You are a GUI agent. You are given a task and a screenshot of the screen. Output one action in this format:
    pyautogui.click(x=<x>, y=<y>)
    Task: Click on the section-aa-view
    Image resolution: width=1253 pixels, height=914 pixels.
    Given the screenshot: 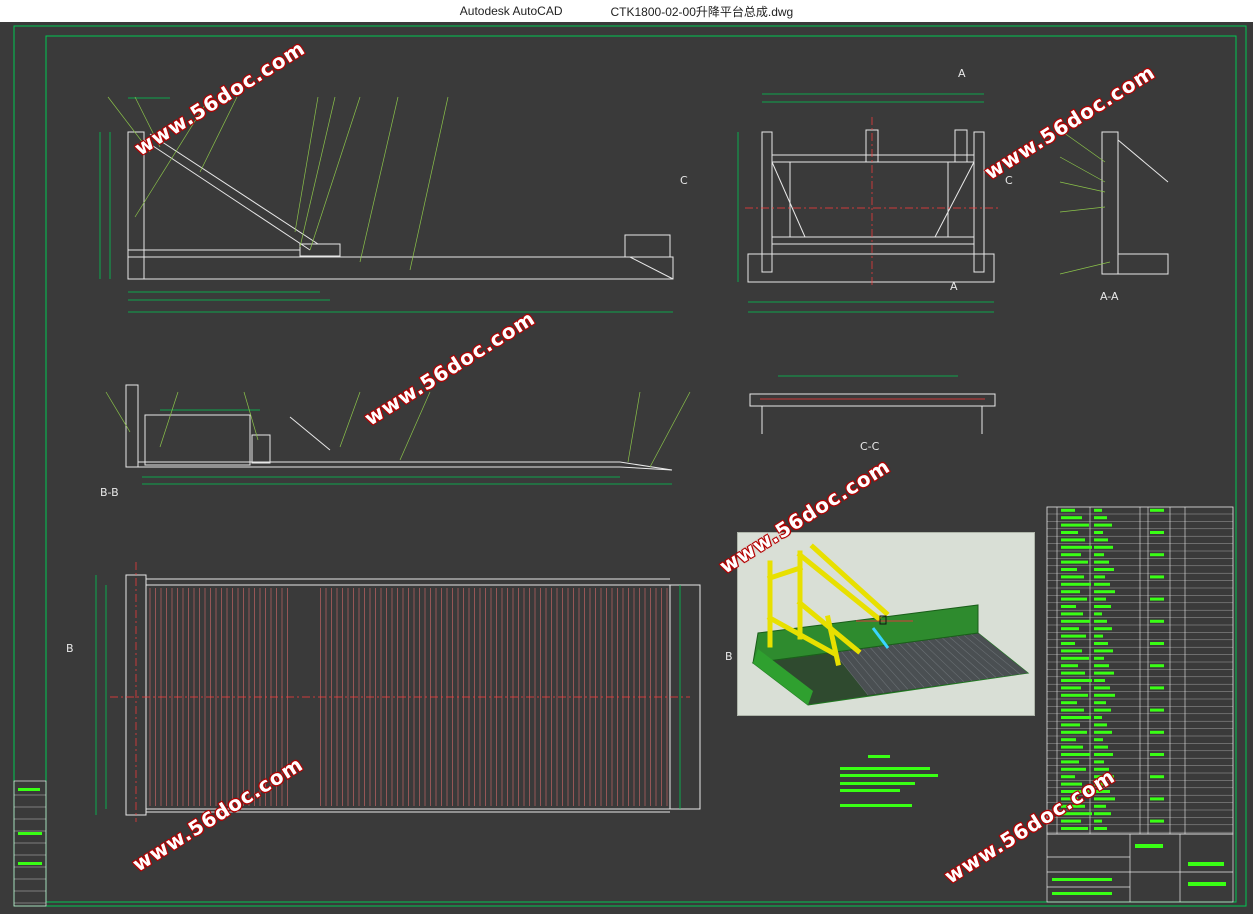 What is the action you would take?
    pyautogui.click(x=1135, y=203)
    